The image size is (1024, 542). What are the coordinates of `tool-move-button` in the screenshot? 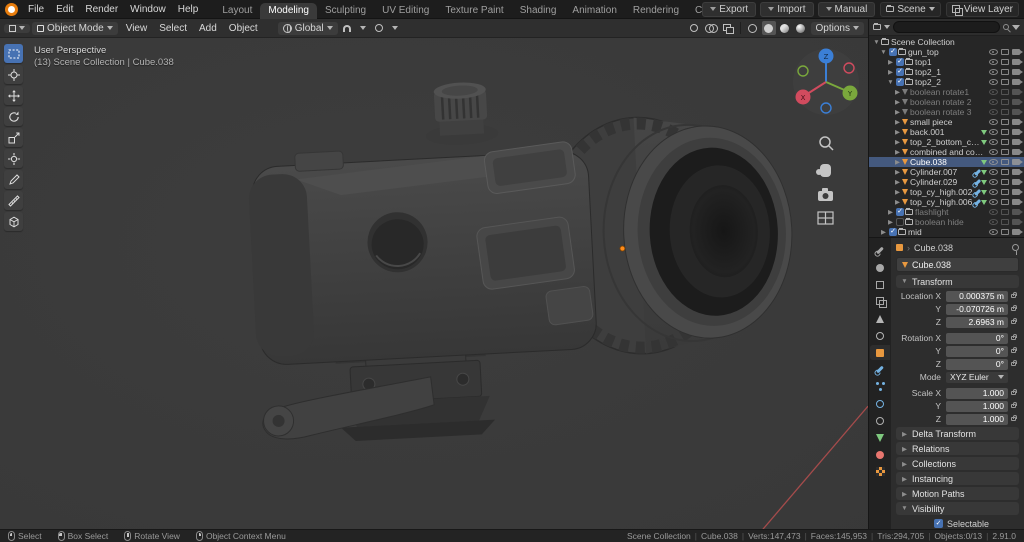 It's located at (13, 95).